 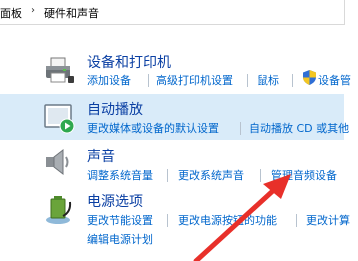 I want to click on chevron-right-icon: ›, so click(x=33, y=10).